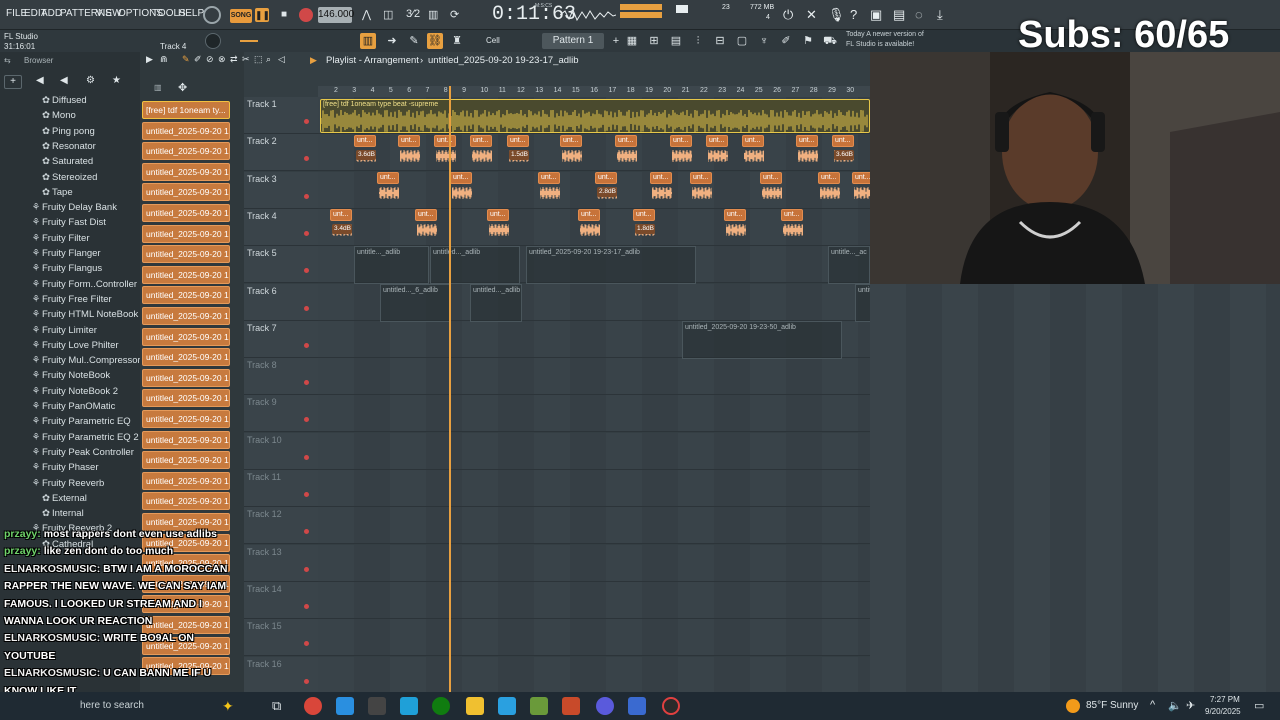 Image resolution: width=1280 pixels, height=720 pixels. Describe the element at coordinates (595, 116) in the screenshot. I see `audio-clip: [free] tdf 1oneam type beat -supreme` at that location.